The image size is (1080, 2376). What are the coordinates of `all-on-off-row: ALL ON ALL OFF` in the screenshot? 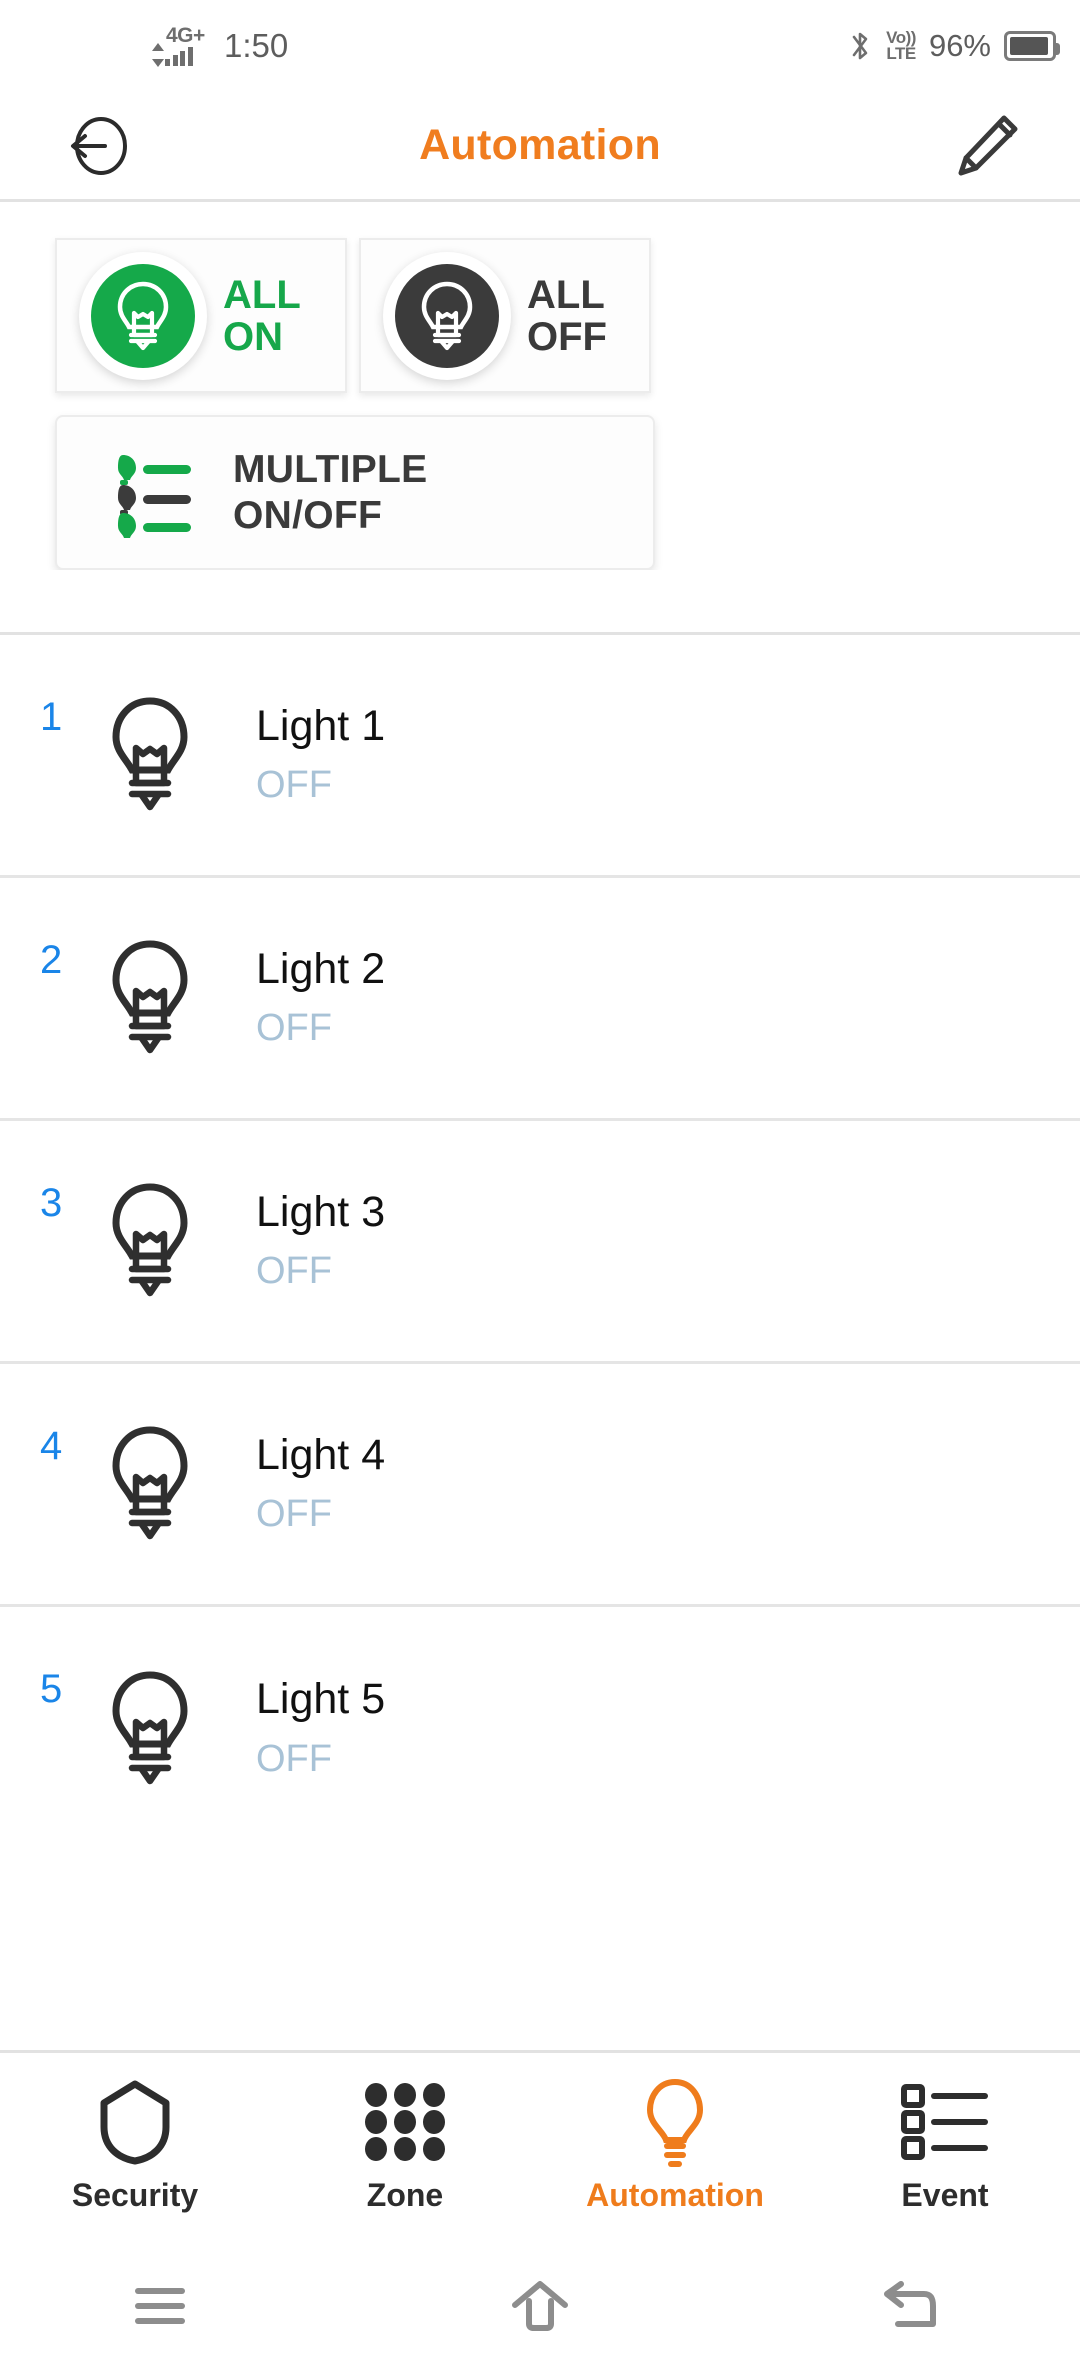 It's located at (540, 315).